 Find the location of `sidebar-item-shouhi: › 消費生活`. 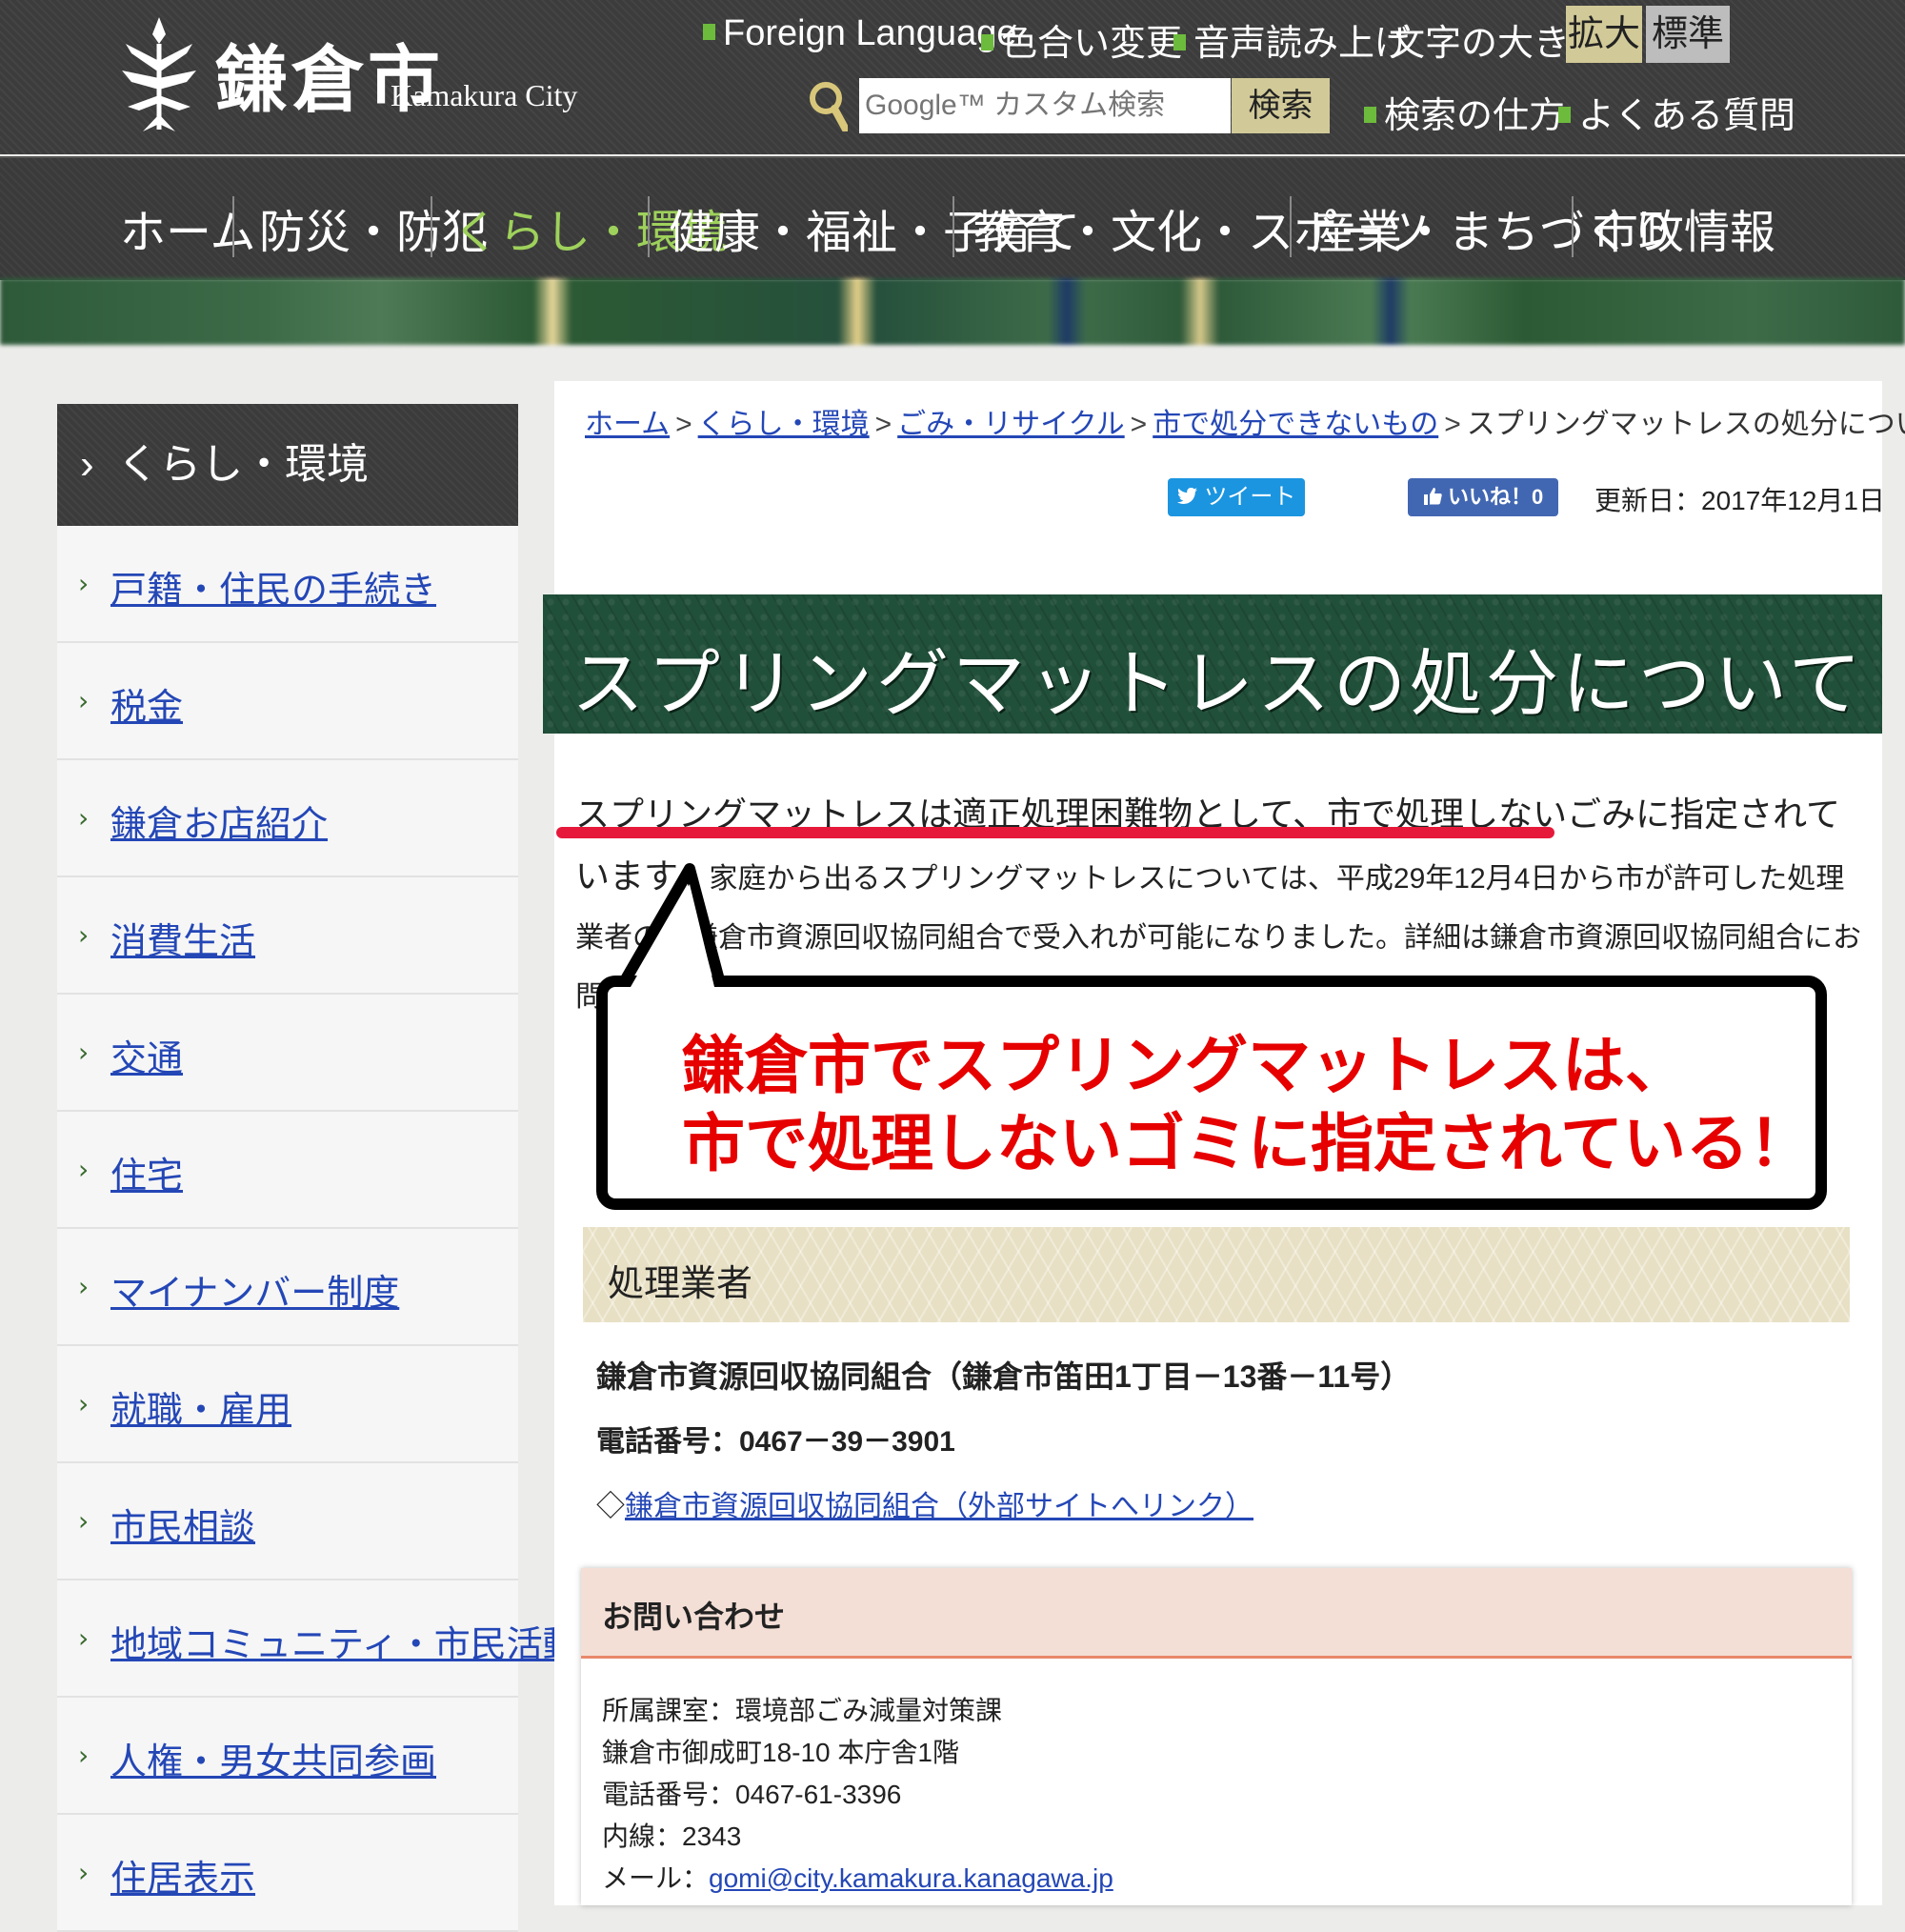

sidebar-item-shouhi: › 消費生活 is located at coordinates (287, 936).